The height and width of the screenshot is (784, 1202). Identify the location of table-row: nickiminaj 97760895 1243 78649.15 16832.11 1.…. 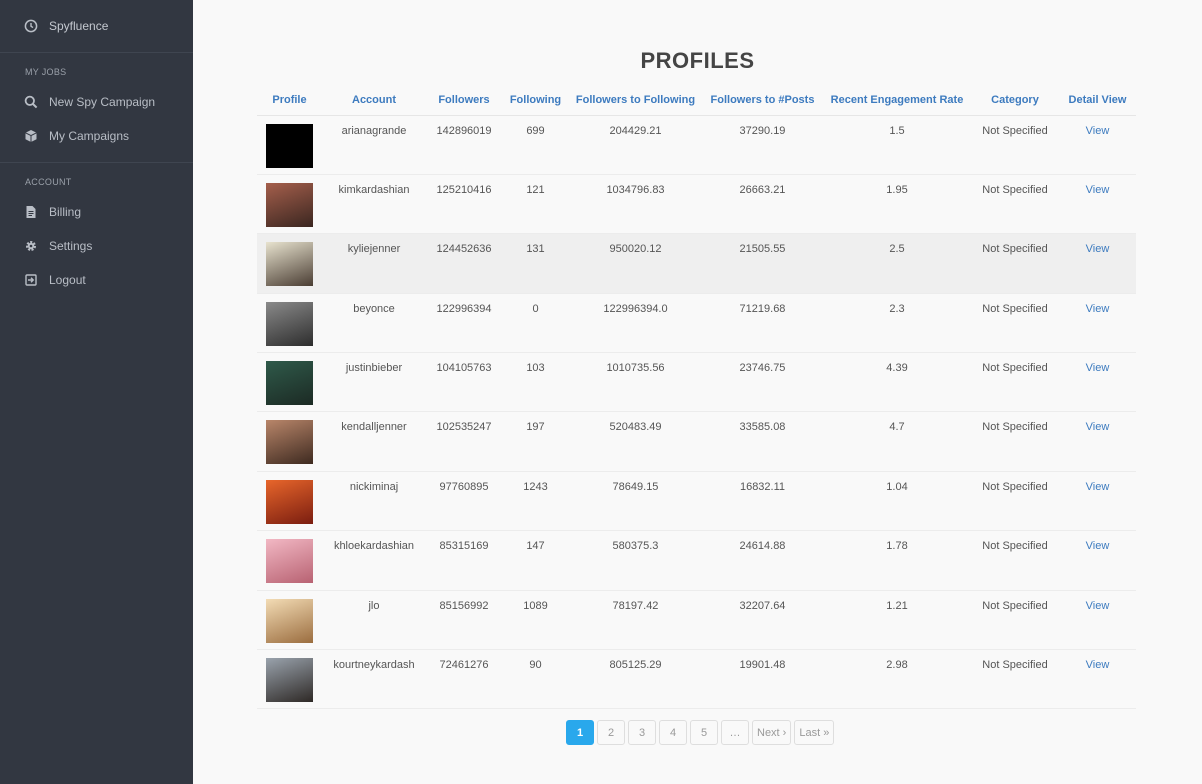
(696, 501).